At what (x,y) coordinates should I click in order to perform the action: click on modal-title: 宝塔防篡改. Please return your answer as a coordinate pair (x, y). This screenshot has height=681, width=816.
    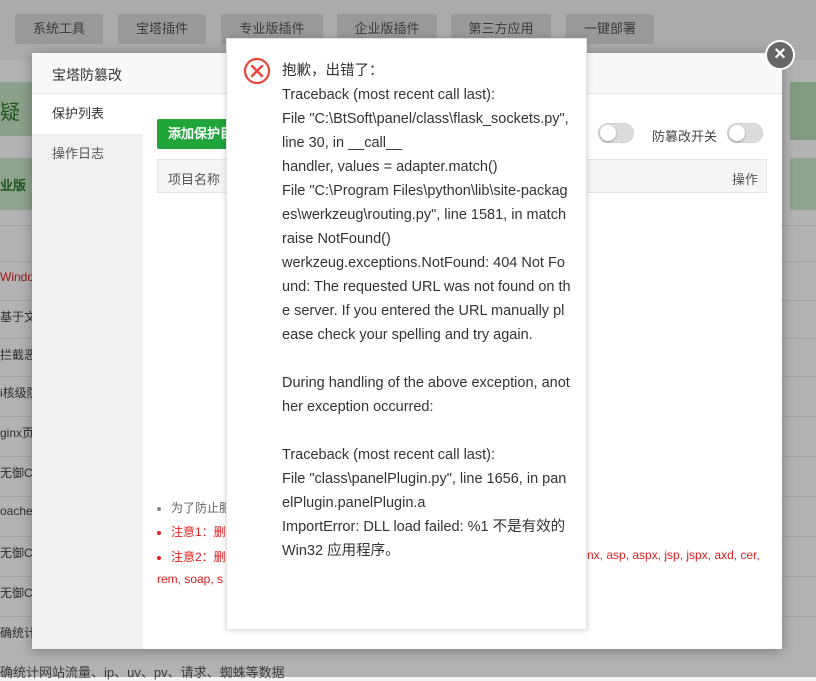
    Looking at the image, I should click on (87, 75).